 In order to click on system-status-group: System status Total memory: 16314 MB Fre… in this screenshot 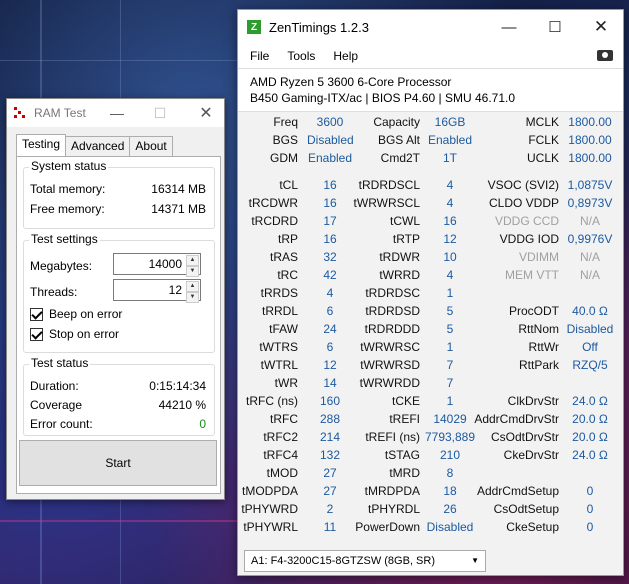, I will do `click(119, 194)`.